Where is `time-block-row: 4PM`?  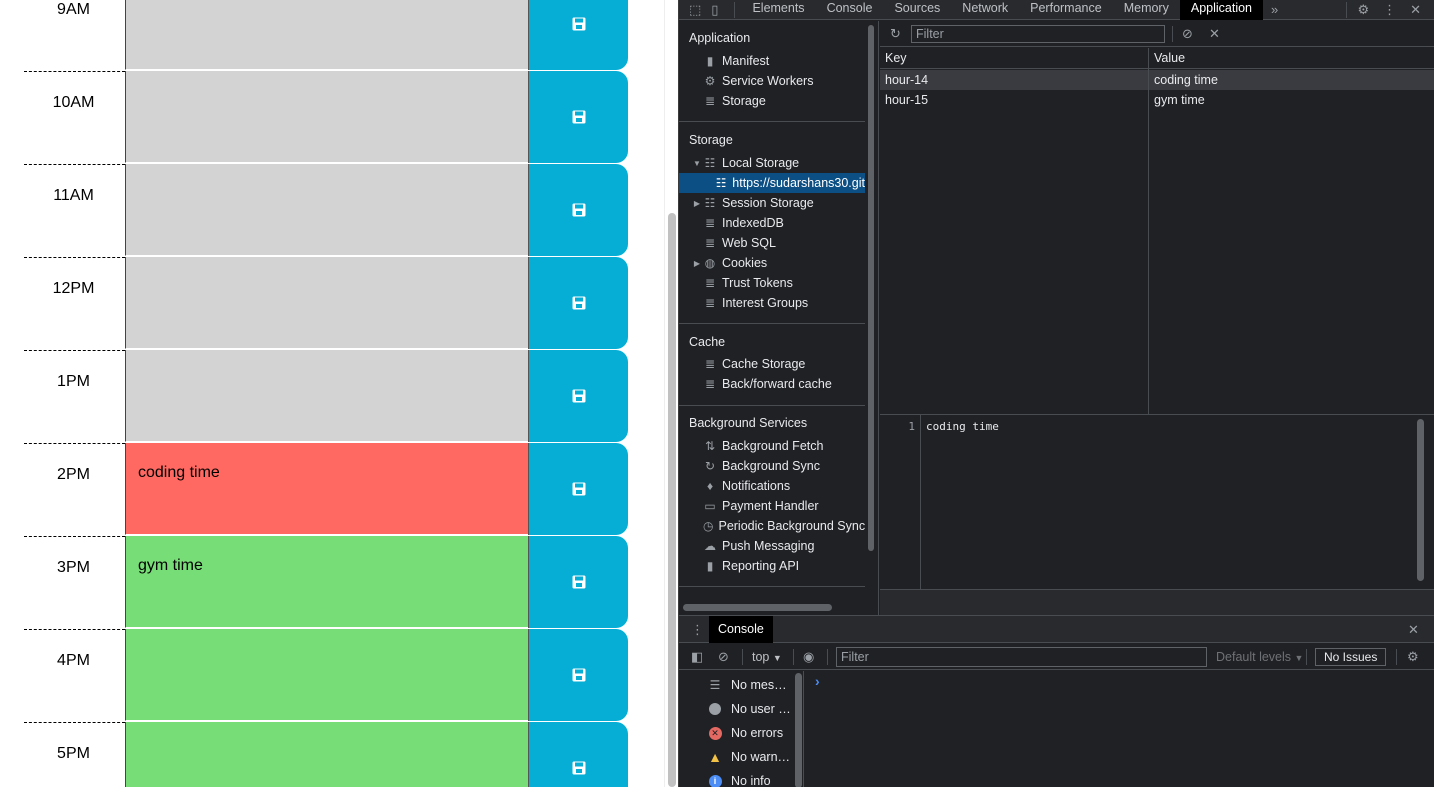
time-block-row: 4PM is located at coordinates (314, 675).